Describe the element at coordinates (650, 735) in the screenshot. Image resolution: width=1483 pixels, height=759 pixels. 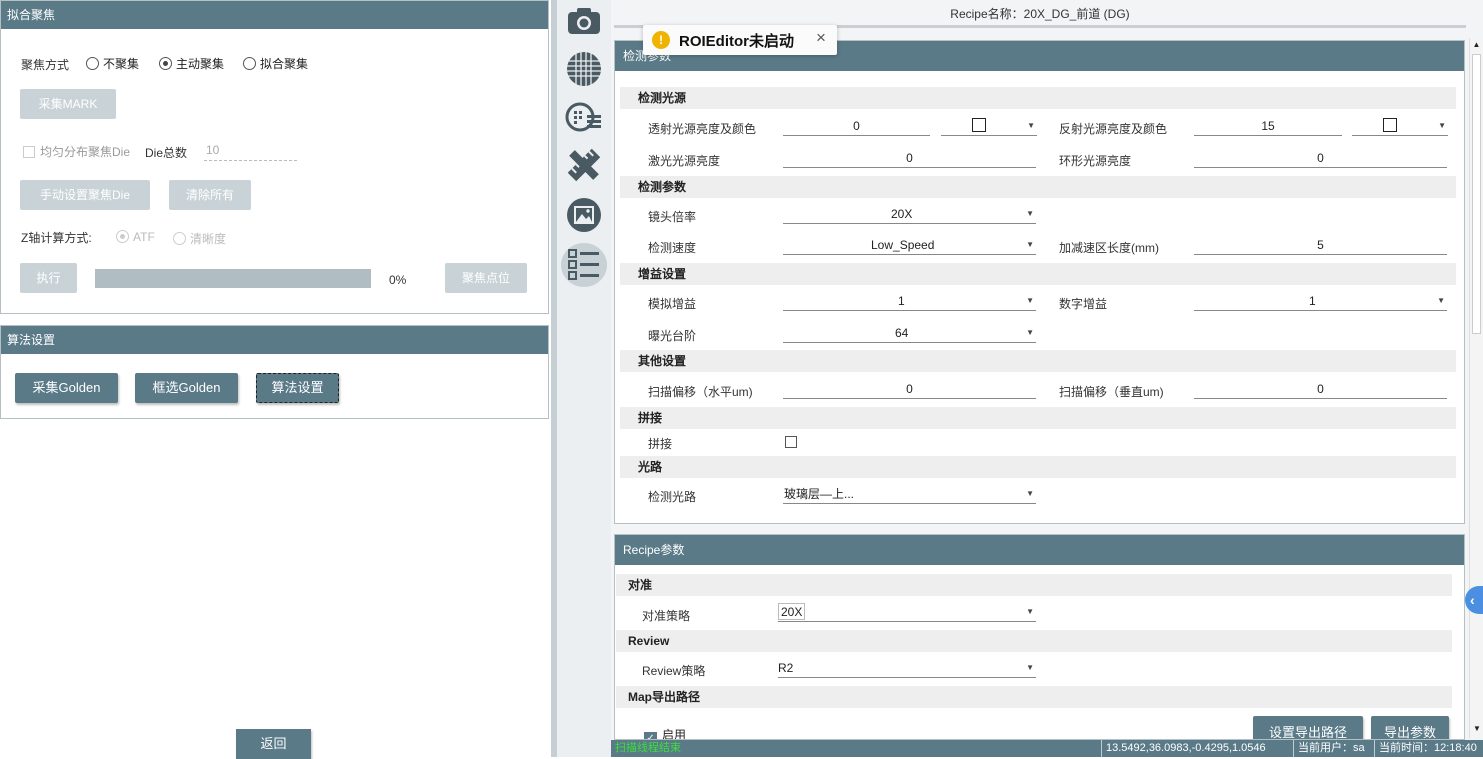
I see `checkbox-checked-icon: ✓` at that location.